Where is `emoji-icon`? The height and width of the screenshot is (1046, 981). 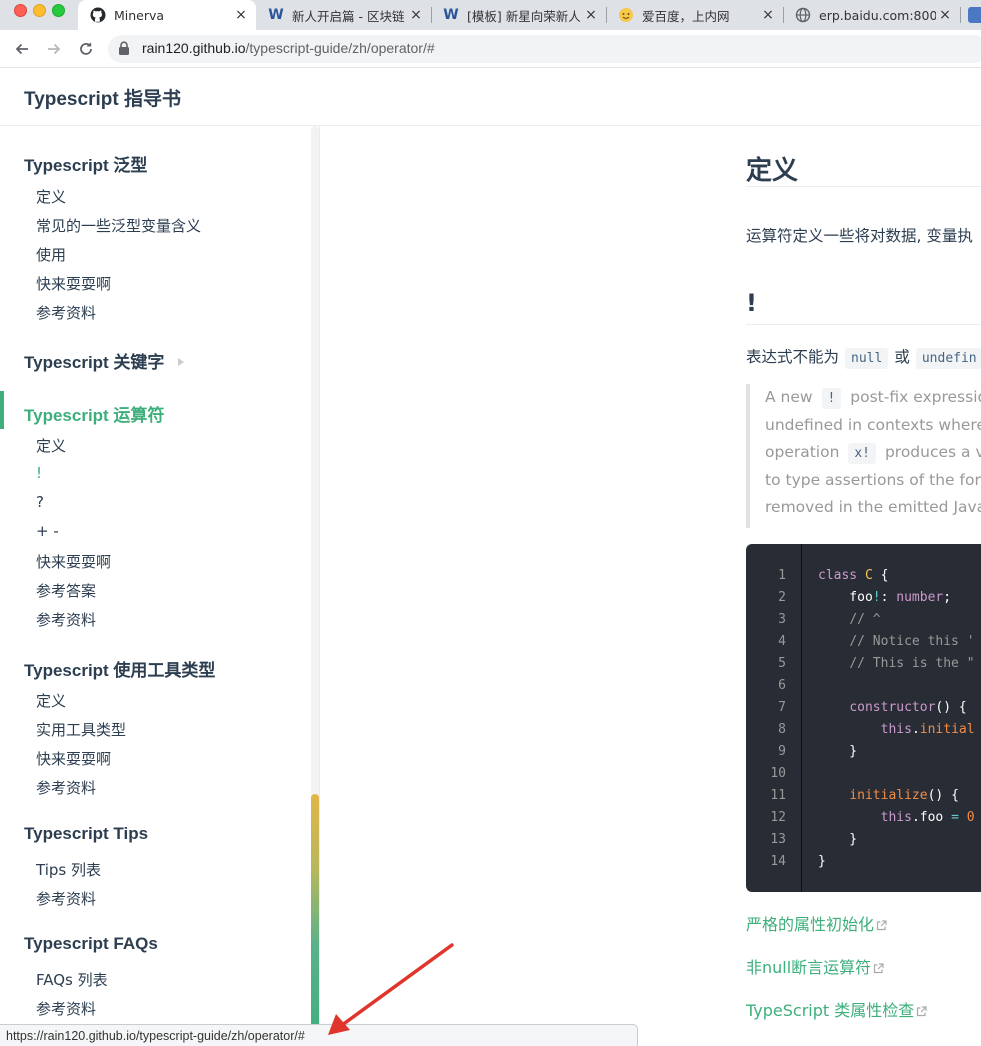
emoji-icon is located at coordinates (626, 15).